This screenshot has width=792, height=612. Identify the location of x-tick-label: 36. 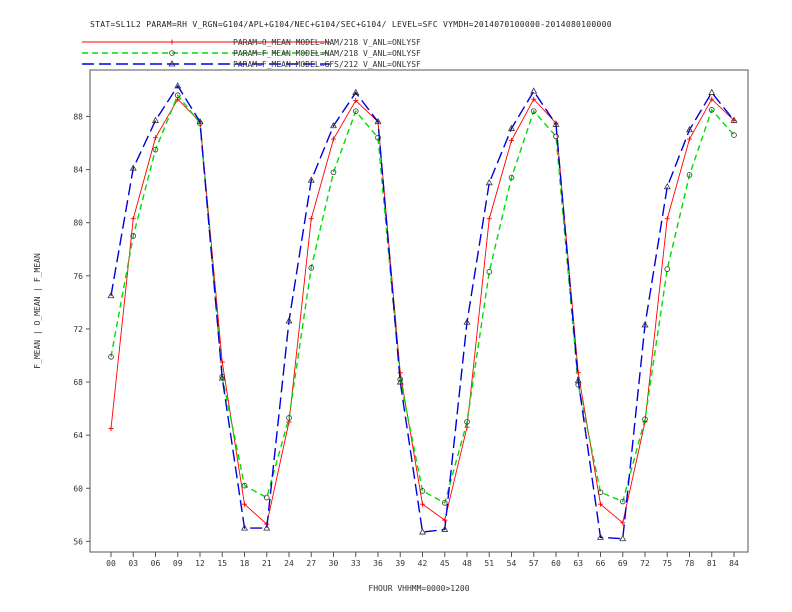
(378, 563).